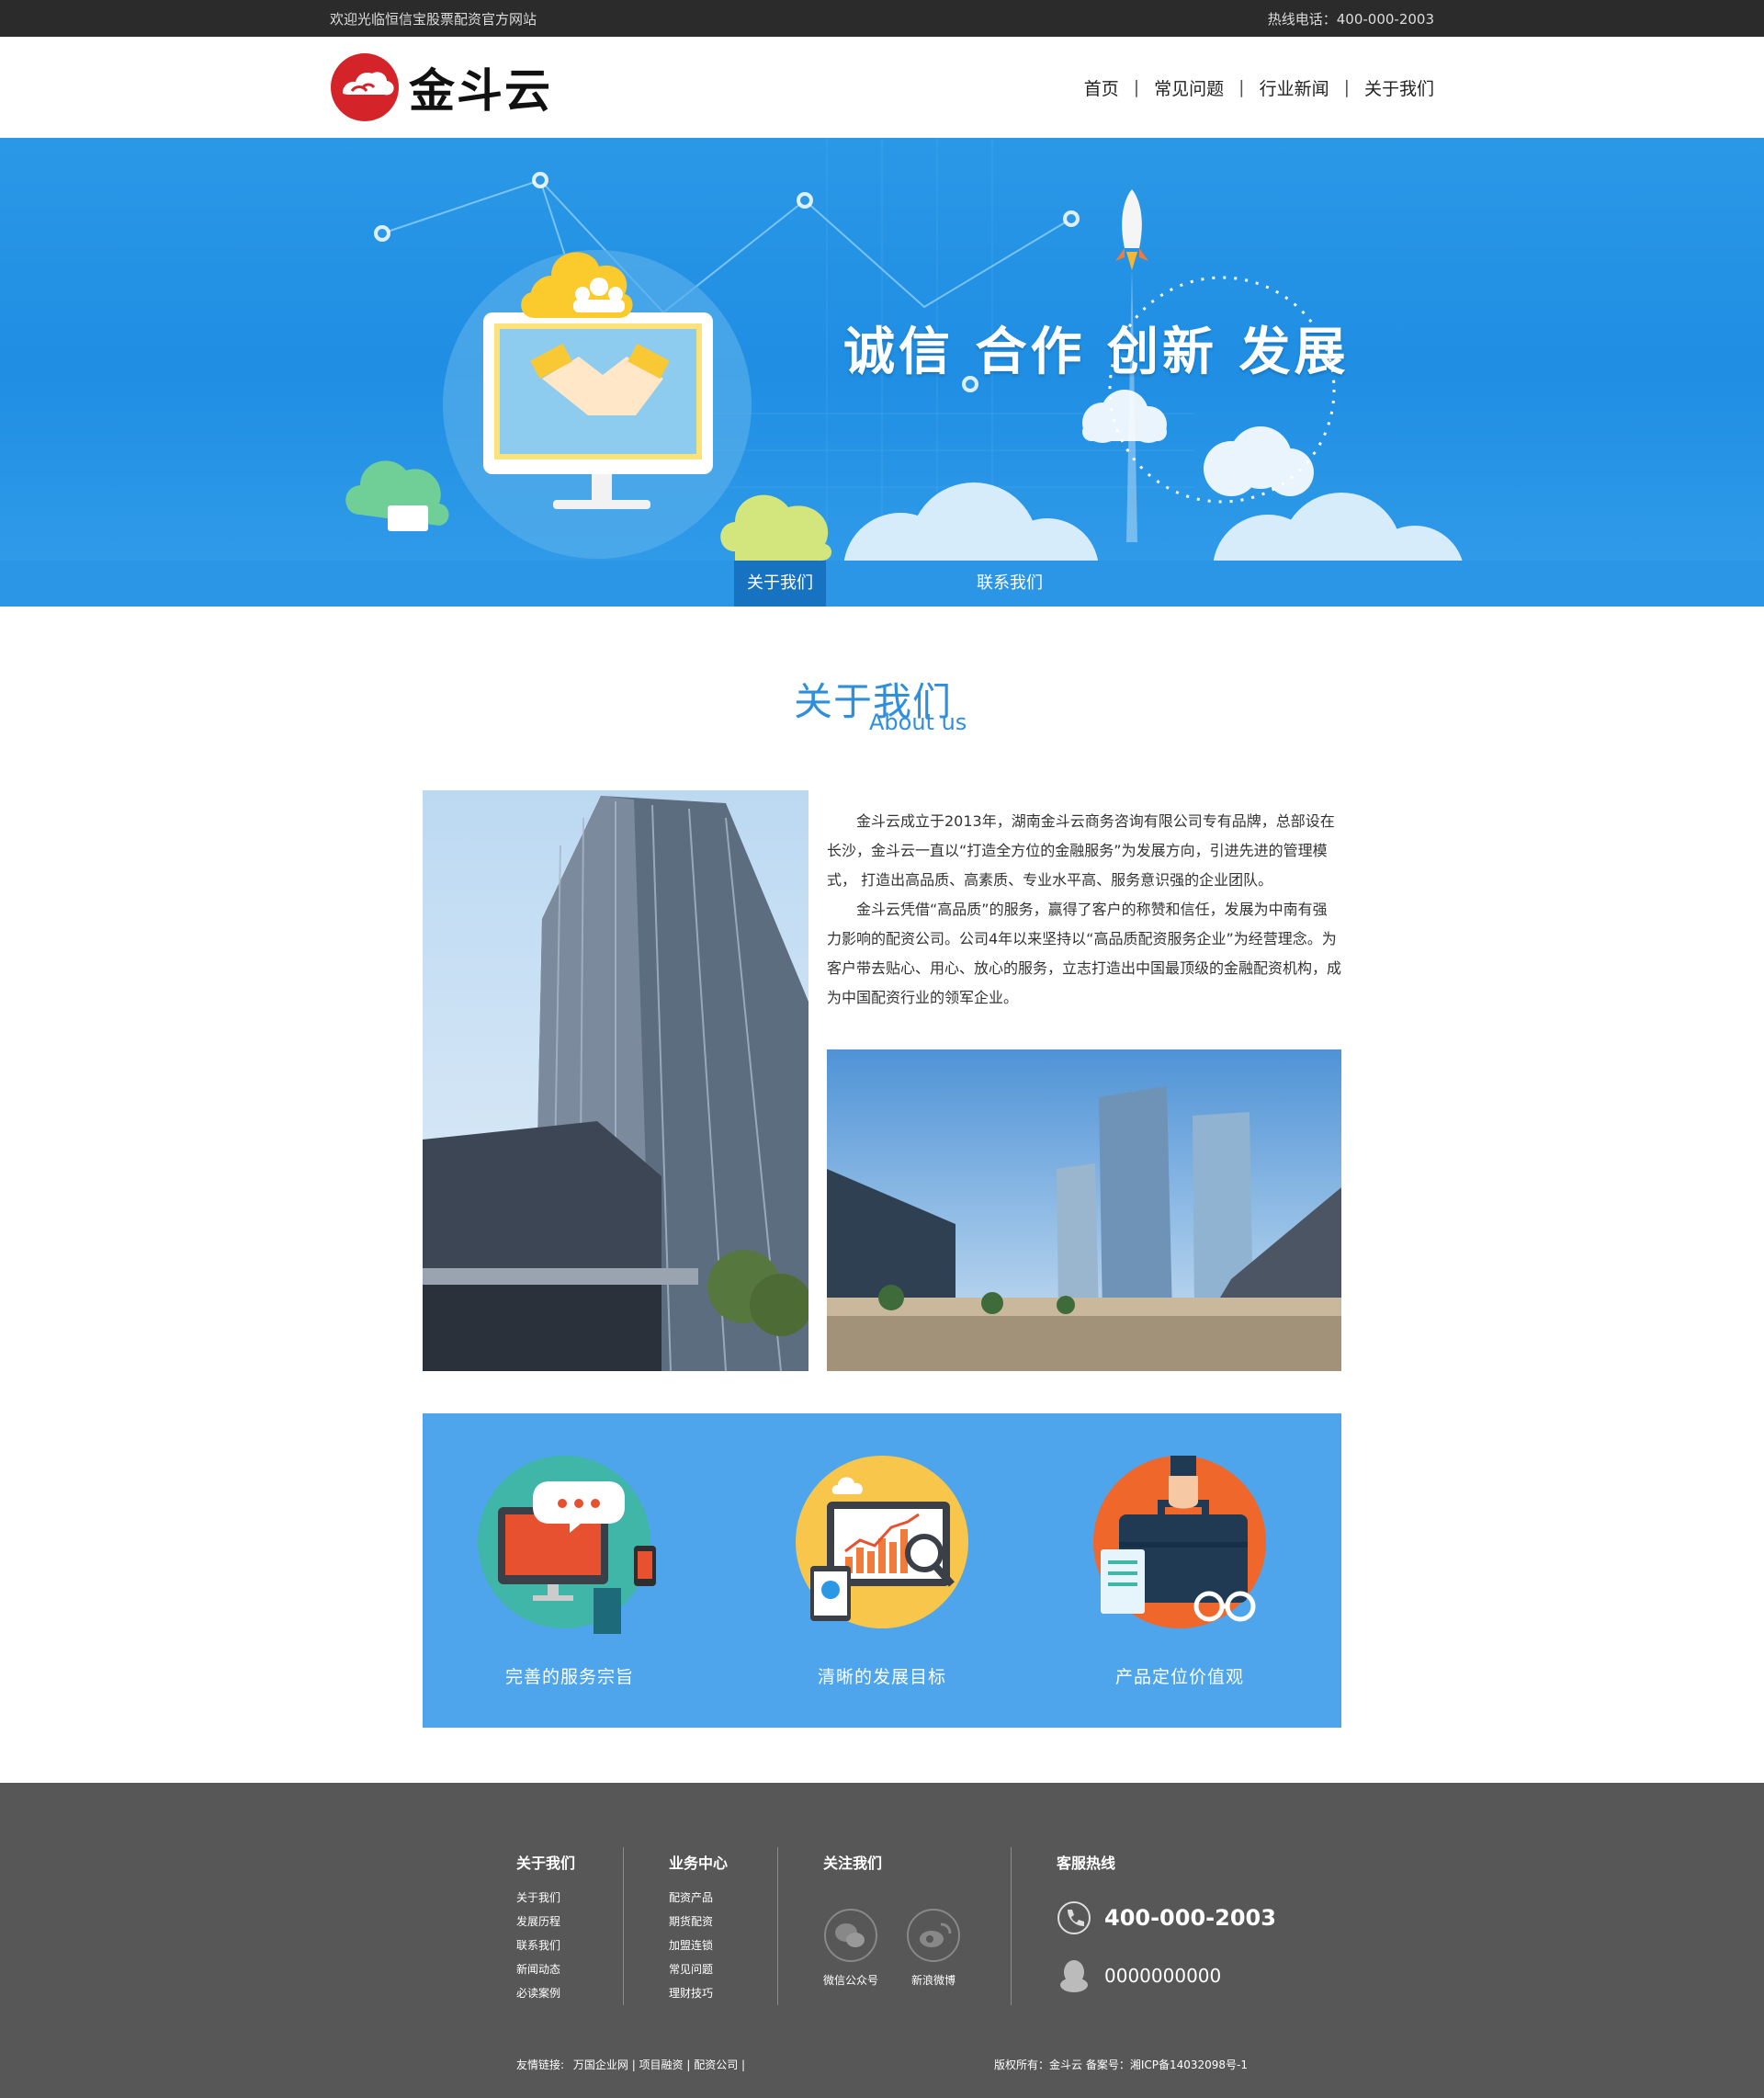  What do you see at coordinates (545, 1945) in the screenshot?
I see `footer-link: 联系我们` at bounding box center [545, 1945].